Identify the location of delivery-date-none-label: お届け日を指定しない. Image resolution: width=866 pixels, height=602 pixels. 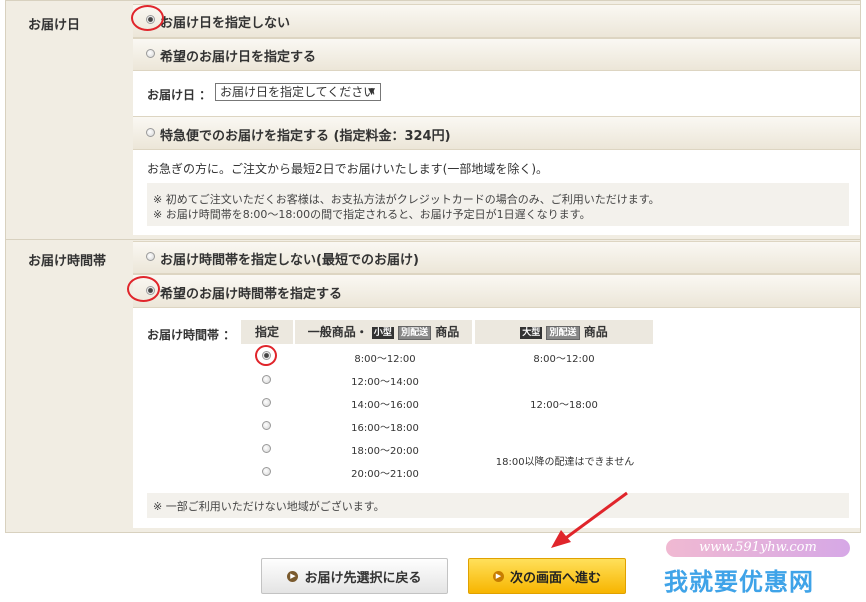
(225, 21).